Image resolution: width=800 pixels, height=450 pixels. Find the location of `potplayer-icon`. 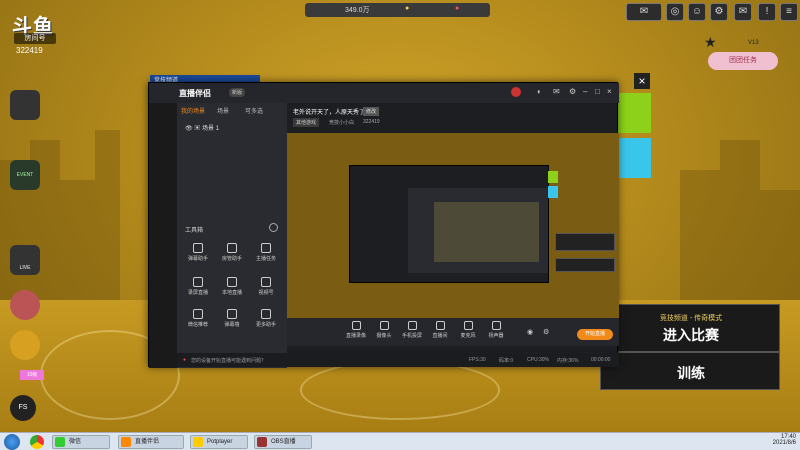

potplayer-icon is located at coordinates (198, 442).